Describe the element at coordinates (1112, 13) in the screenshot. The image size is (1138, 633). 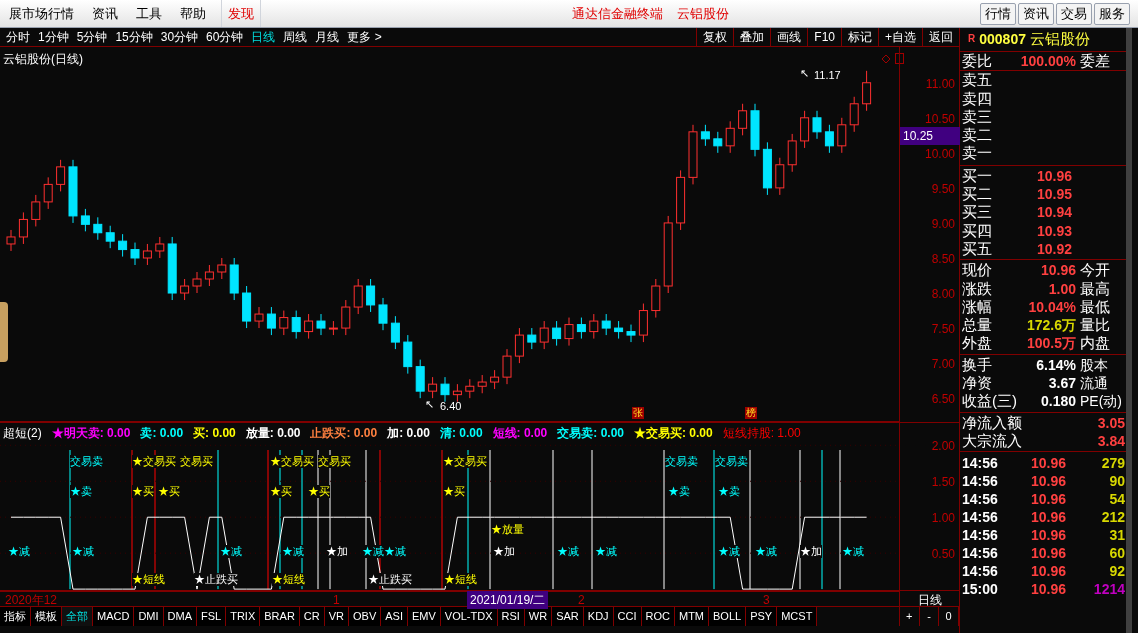
I see `menu-button: 服务` at that location.